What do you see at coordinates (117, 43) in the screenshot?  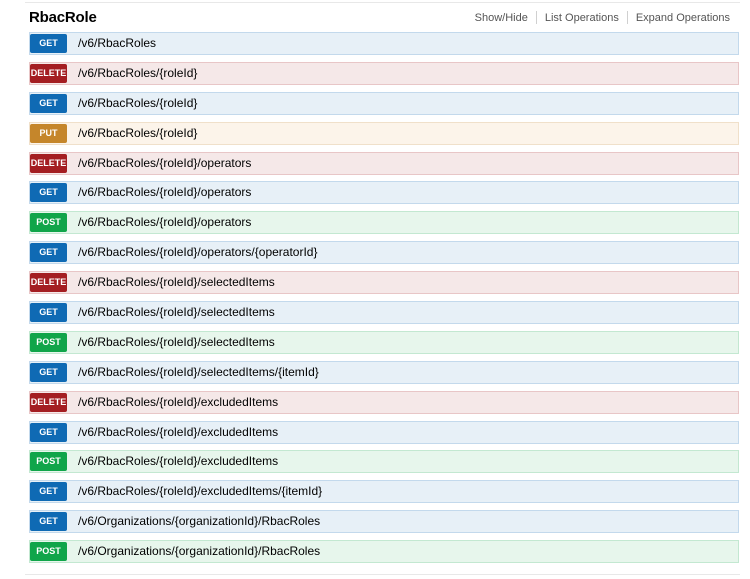 I see `operation-path-link: /v6/RbacRoles` at bounding box center [117, 43].